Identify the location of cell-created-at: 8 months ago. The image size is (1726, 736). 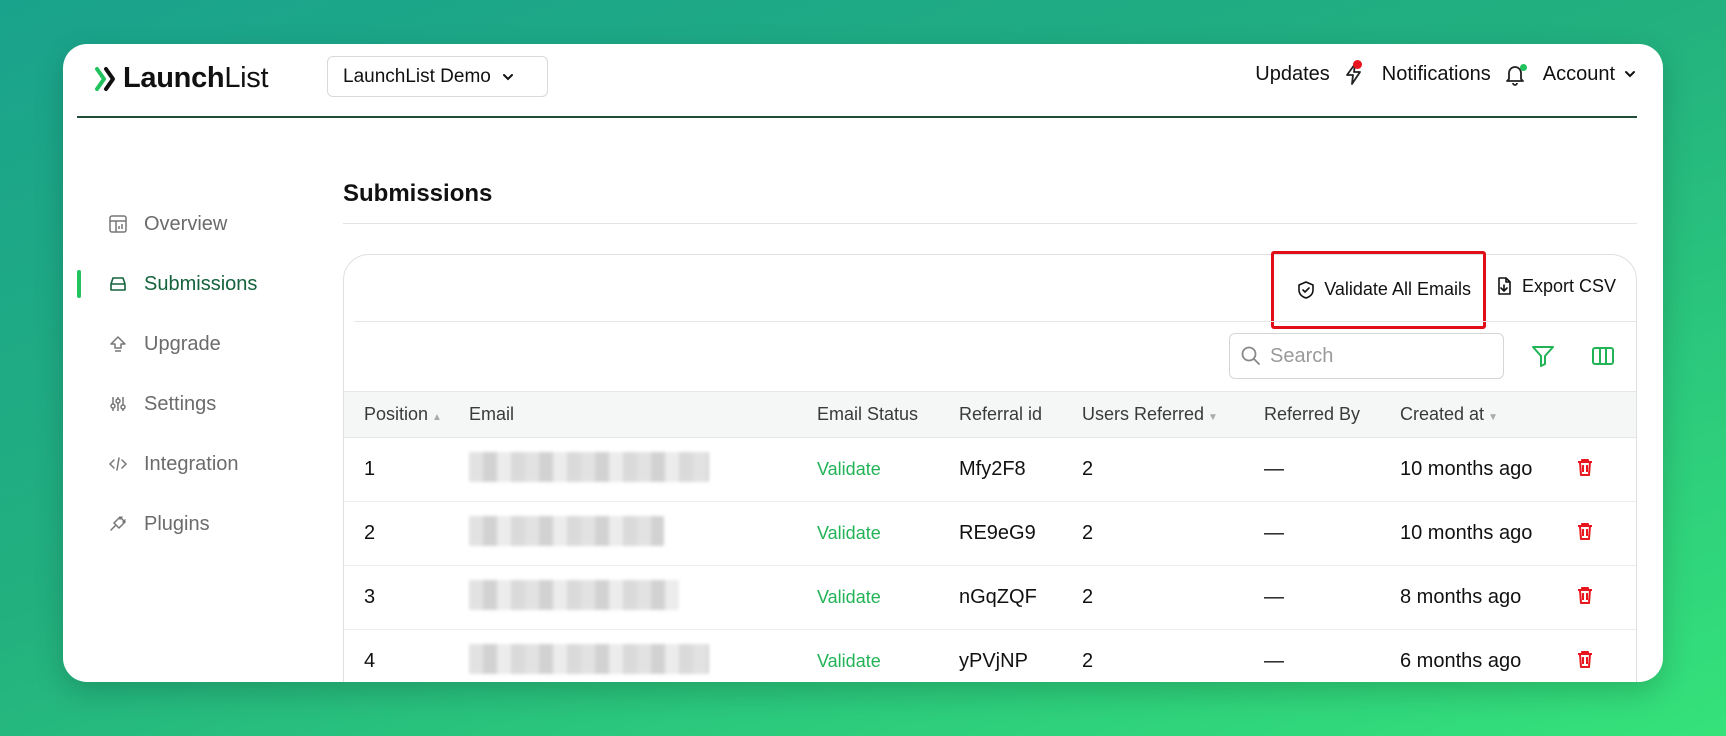
(1461, 597).